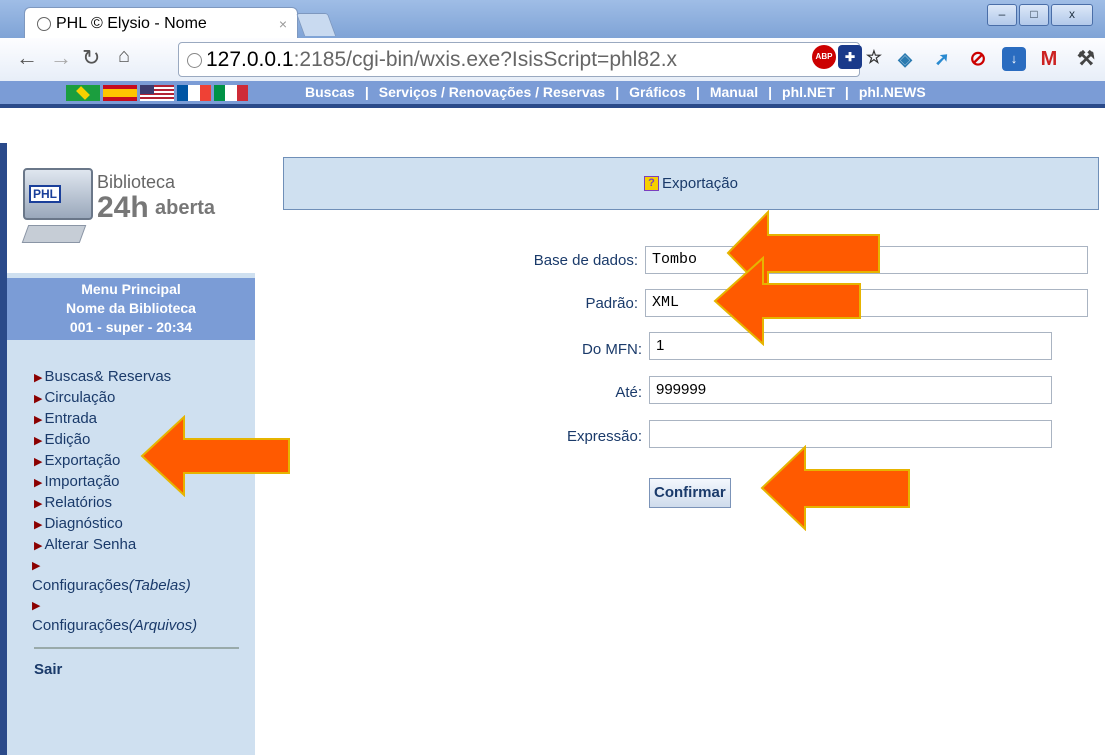 The image size is (1105, 755). Describe the element at coordinates (61, 58) in the screenshot. I see `forward-icon: →` at that location.